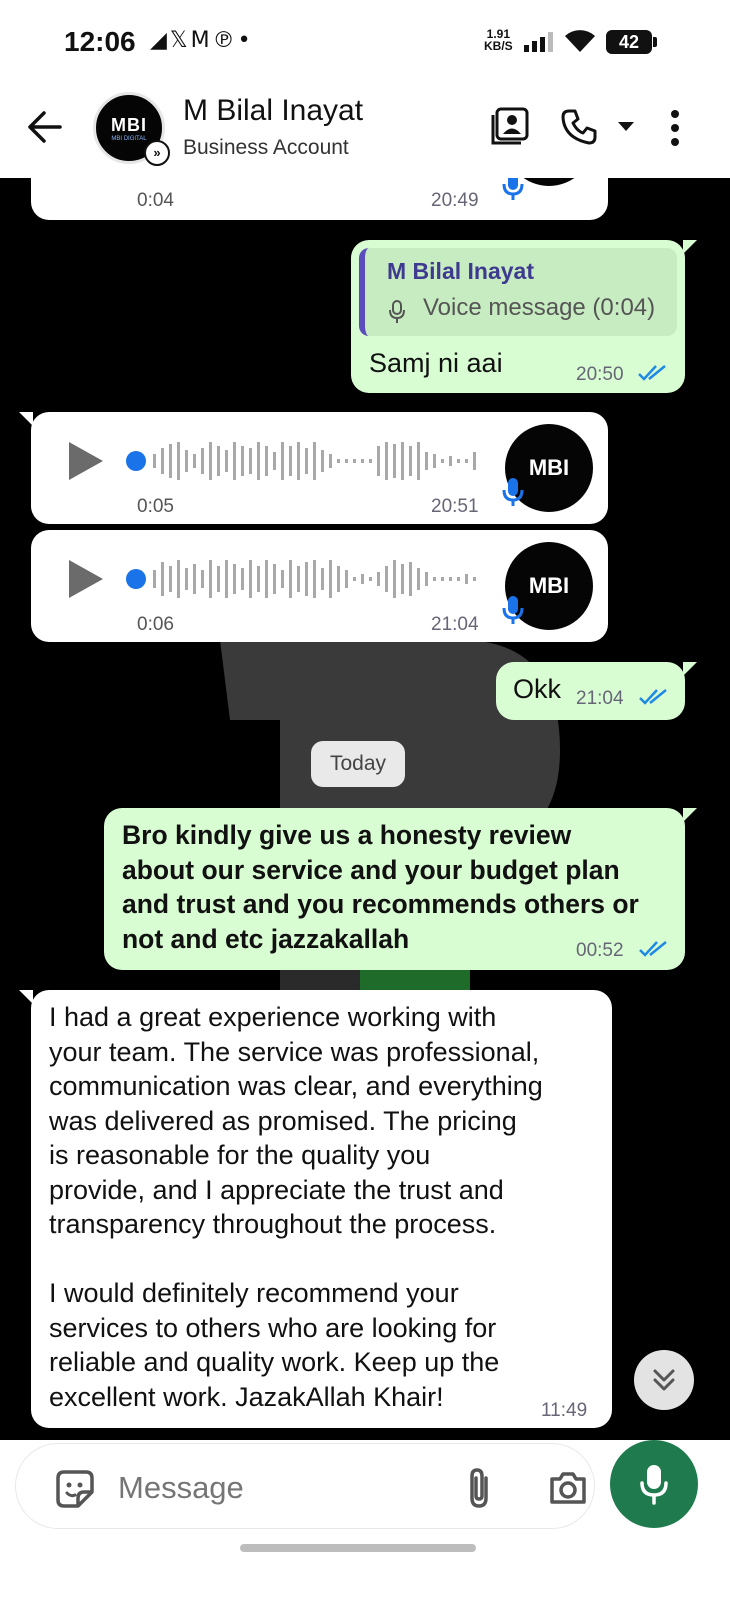 This screenshot has height=1600, width=730. I want to click on sticker-icon, so click(75, 1489).